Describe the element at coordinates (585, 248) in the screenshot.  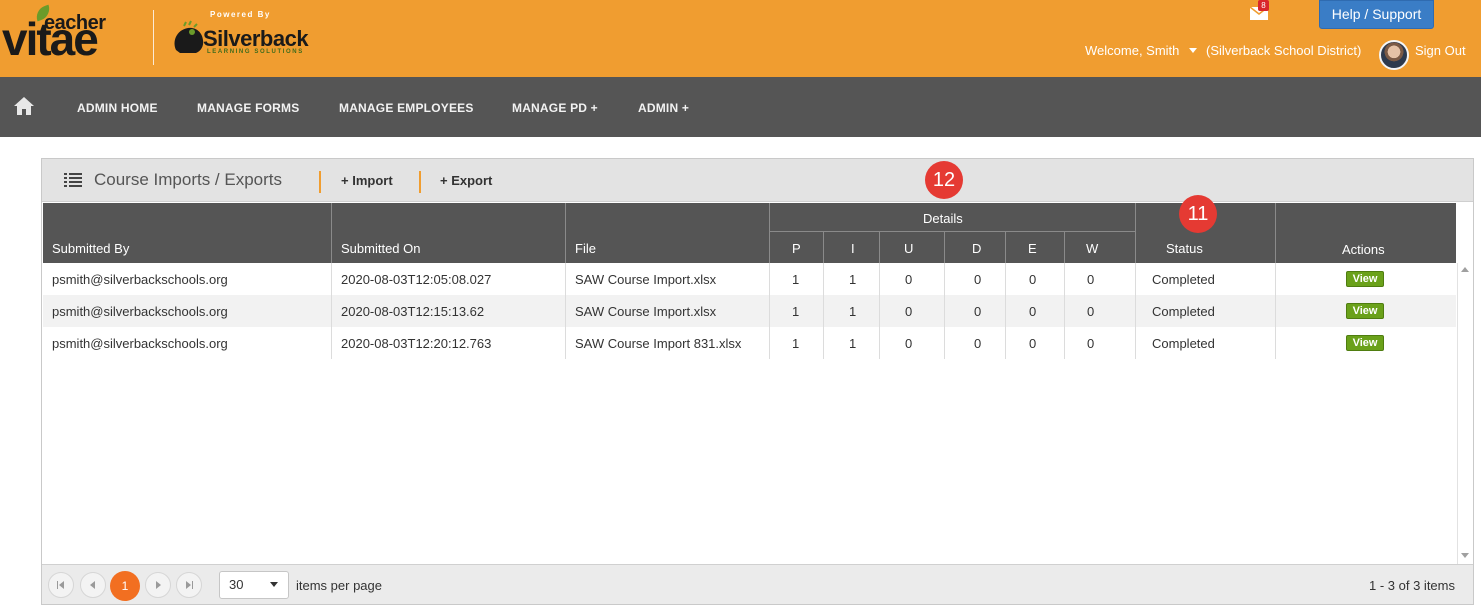
I see `col-file: File` at that location.